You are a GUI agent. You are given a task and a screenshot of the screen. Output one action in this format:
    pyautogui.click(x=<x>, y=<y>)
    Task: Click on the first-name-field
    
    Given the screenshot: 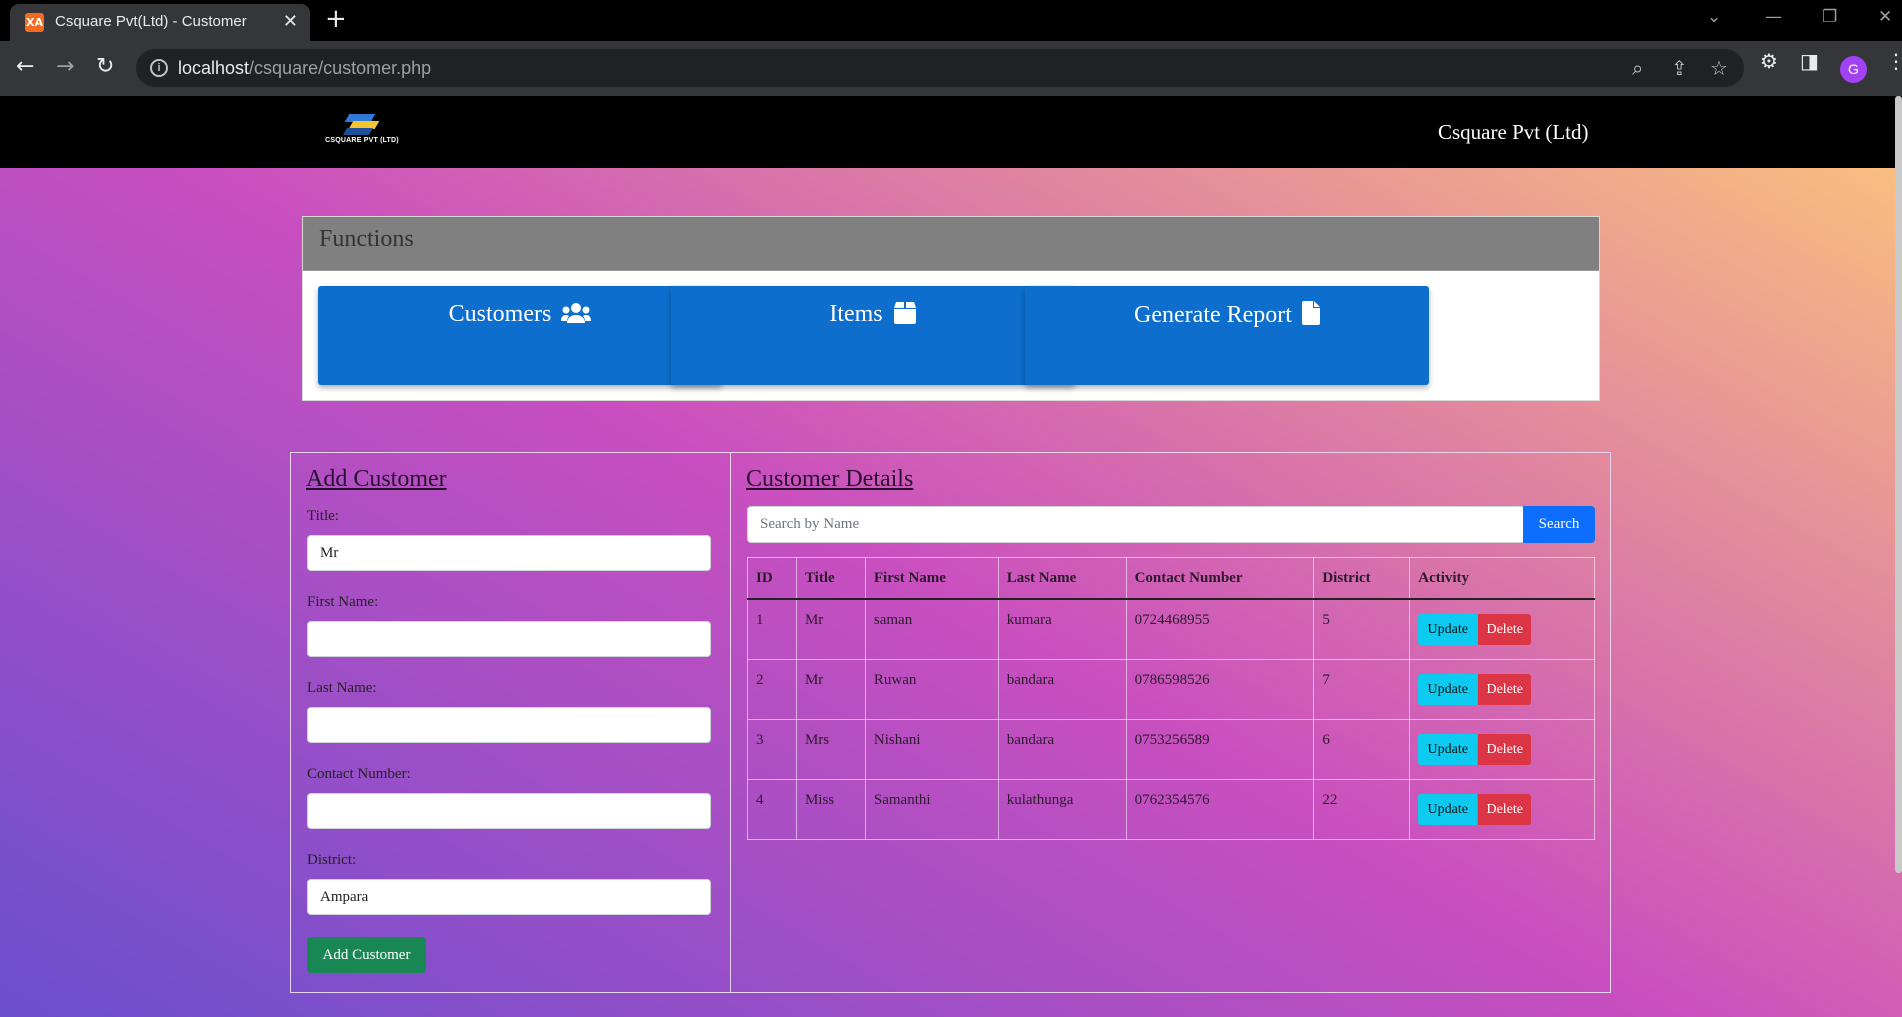 What is the action you would take?
    pyautogui.click(x=509, y=639)
    